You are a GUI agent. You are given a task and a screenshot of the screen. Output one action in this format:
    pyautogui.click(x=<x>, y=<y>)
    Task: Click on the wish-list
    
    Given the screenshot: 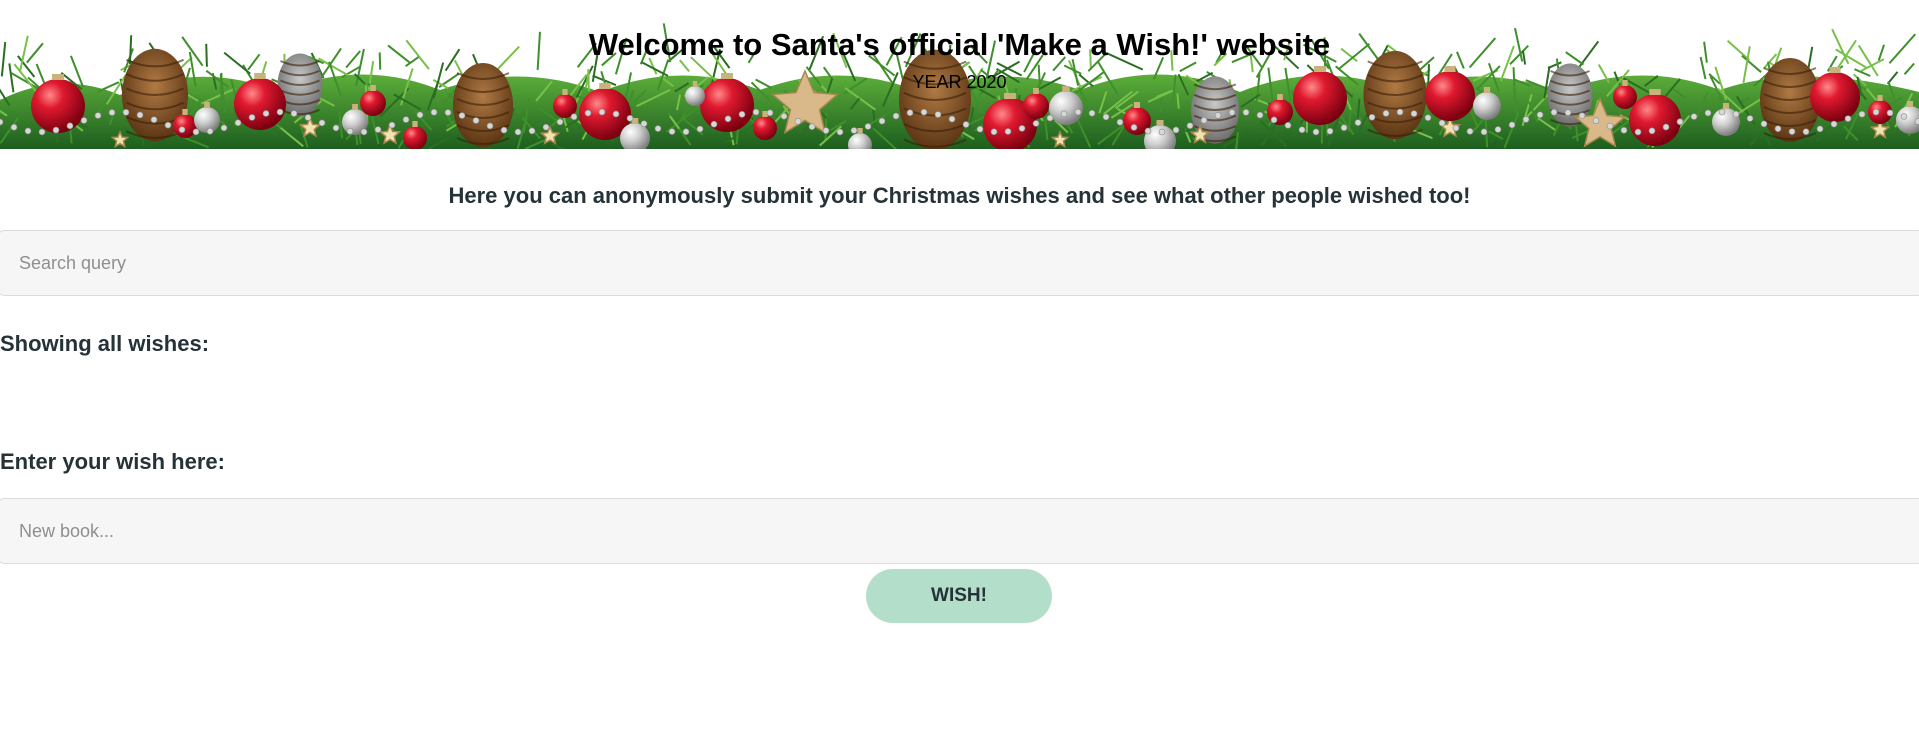 What is the action you would take?
    pyautogui.click(x=959, y=395)
    